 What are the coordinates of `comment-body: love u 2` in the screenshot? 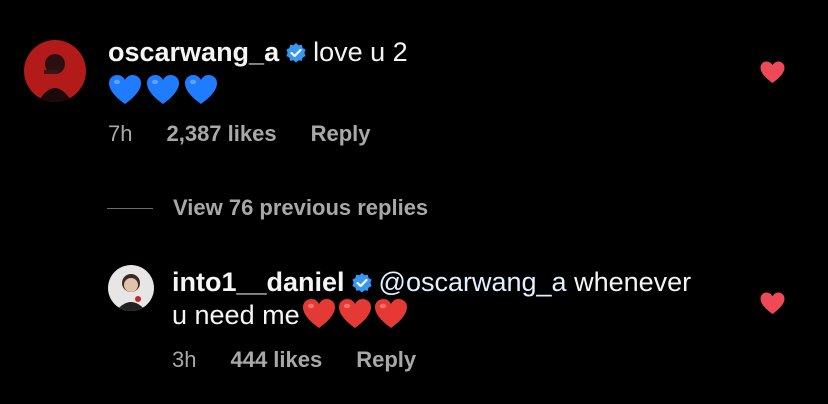 It's located at (360, 52).